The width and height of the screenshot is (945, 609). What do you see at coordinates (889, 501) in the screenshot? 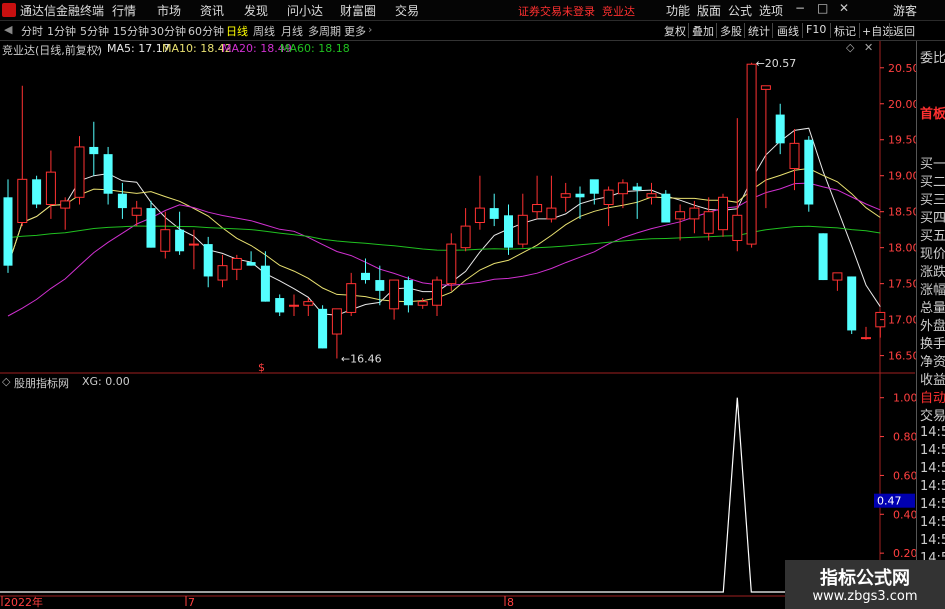
I see `indicator-current-label: 0.47` at bounding box center [889, 501].